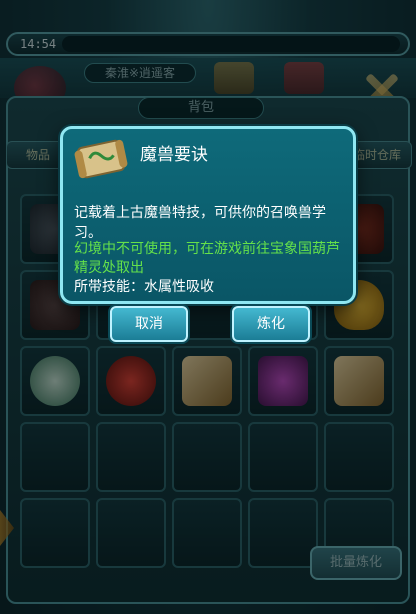 The height and width of the screenshot is (614, 416). What do you see at coordinates (149, 324) in the screenshot?
I see `cancel-button: 取消` at bounding box center [149, 324].